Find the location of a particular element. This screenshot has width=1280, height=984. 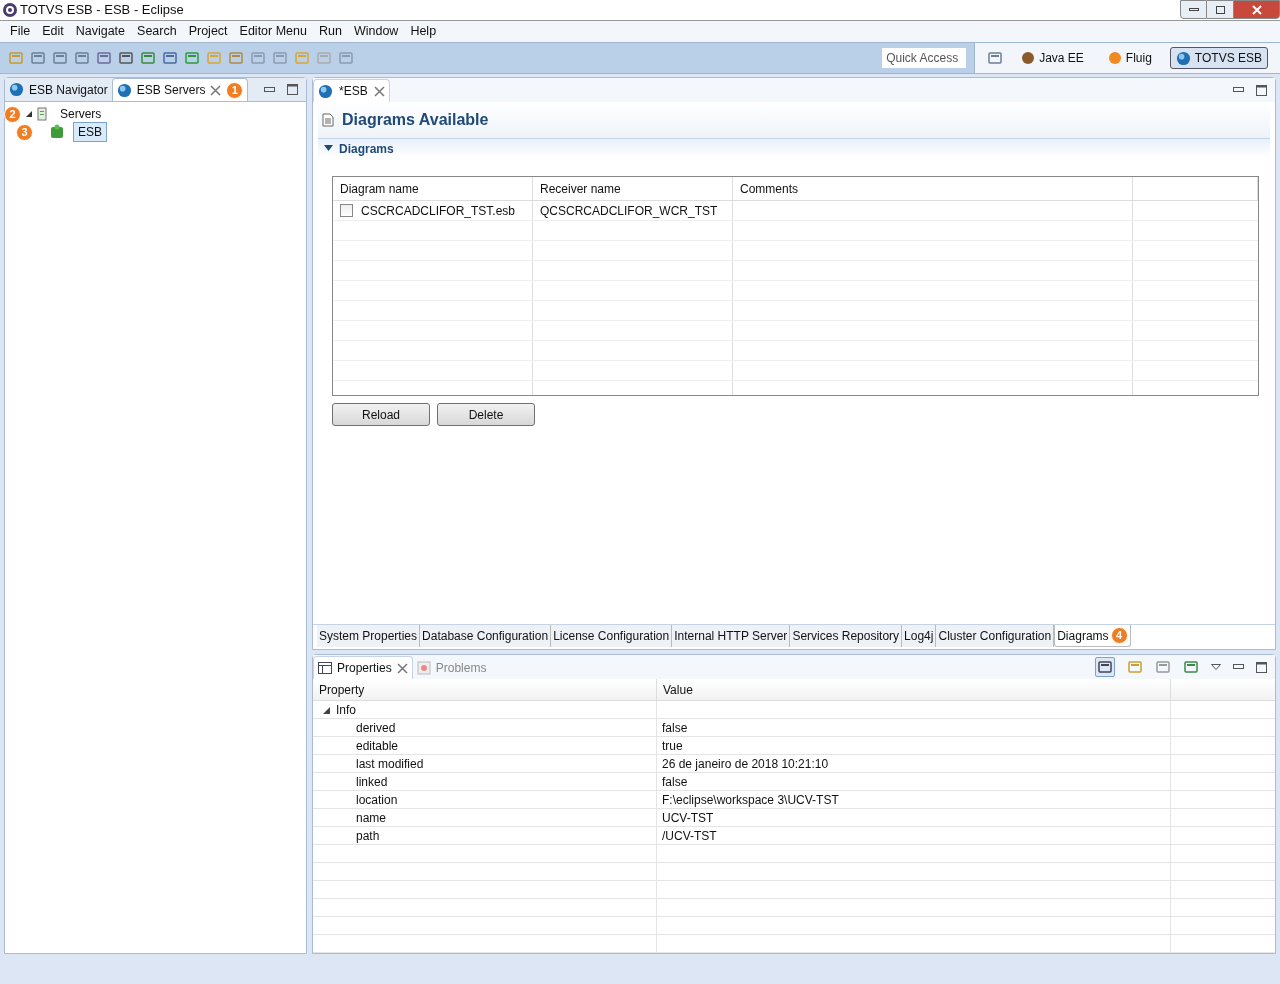

page-tab: License Configuration is located at coordinates (612, 636).